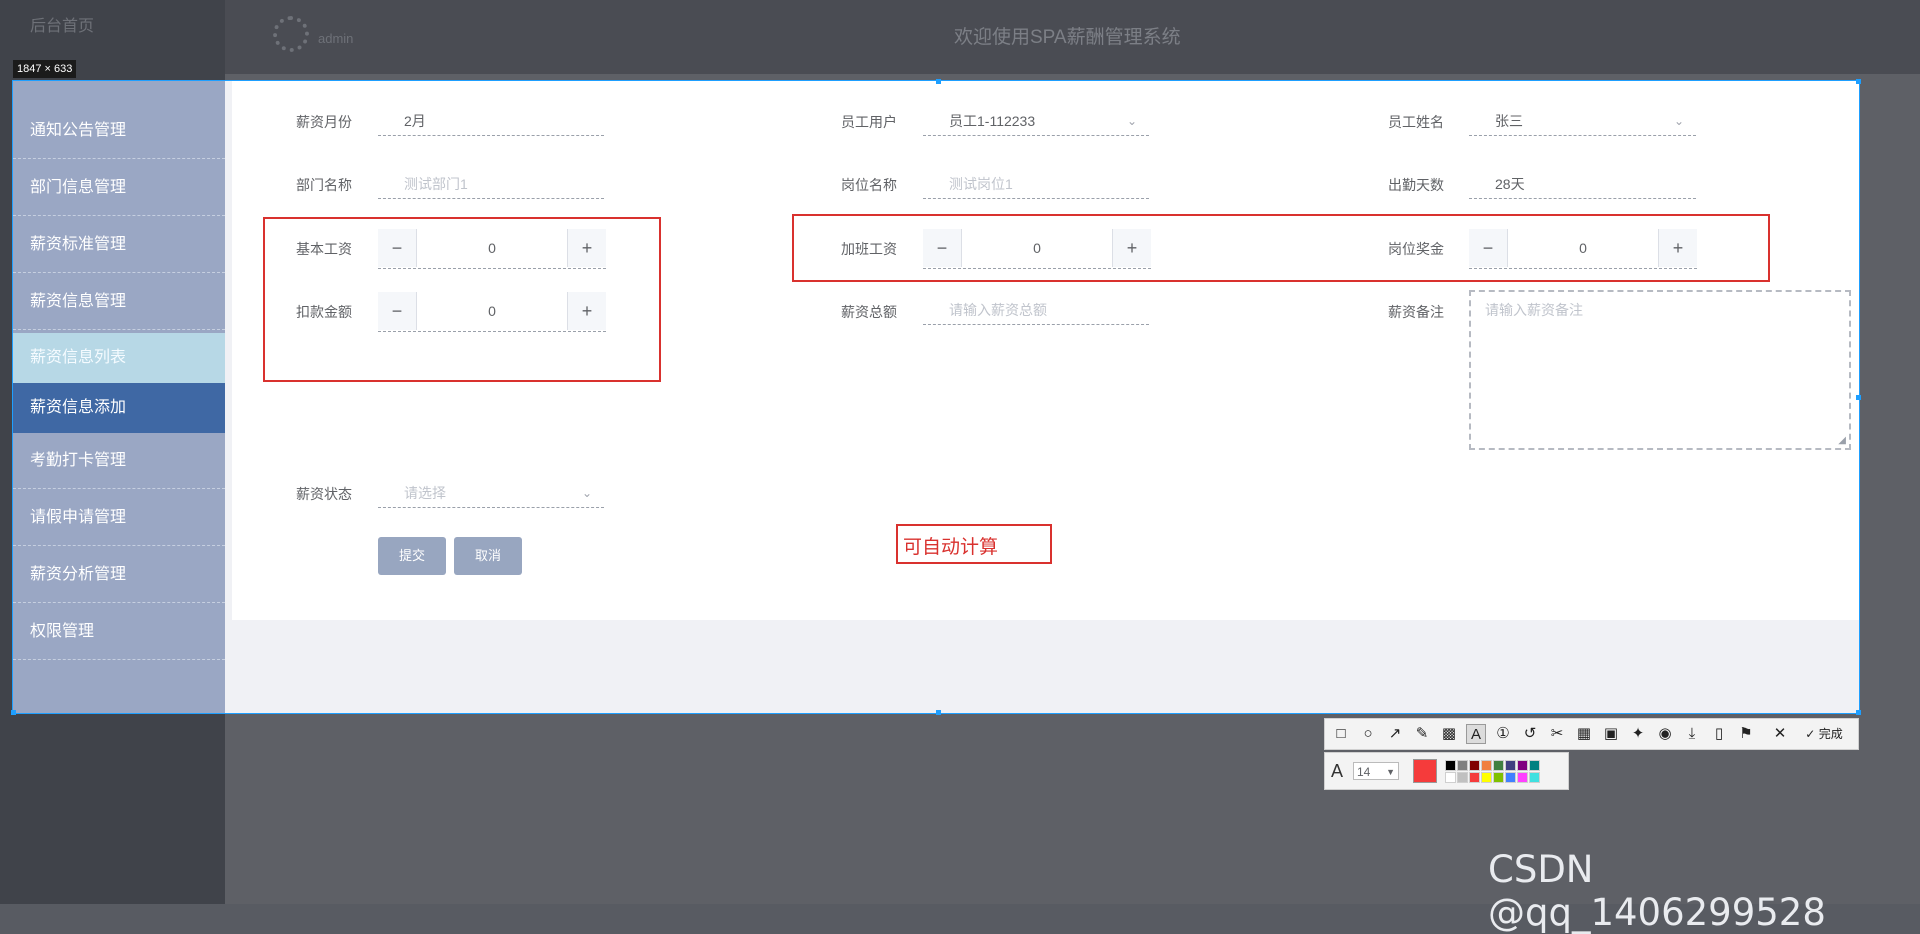 The image size is (1920, 934). I want to click on annotation-text: 可自动计算, so click(951, 547).